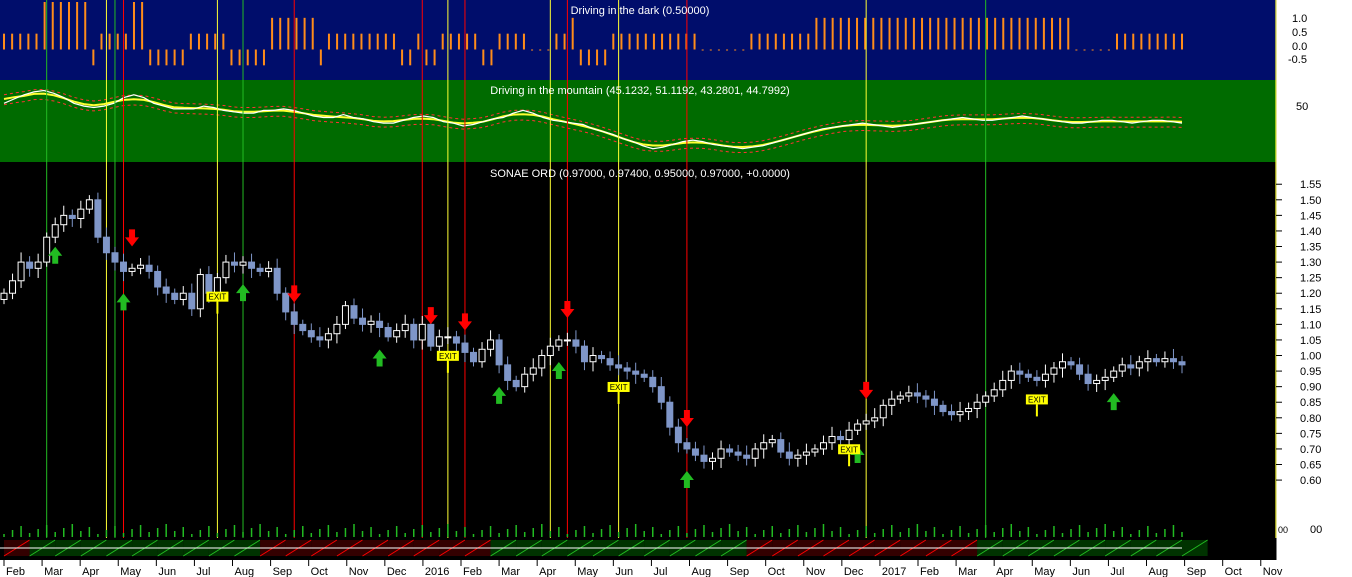 This screenshot has width=1352, height=577. What do you see at coordinates (448, 356) in the screenshot?
I see `exit-label-text: EXIT` at bounding box center [448, 356].